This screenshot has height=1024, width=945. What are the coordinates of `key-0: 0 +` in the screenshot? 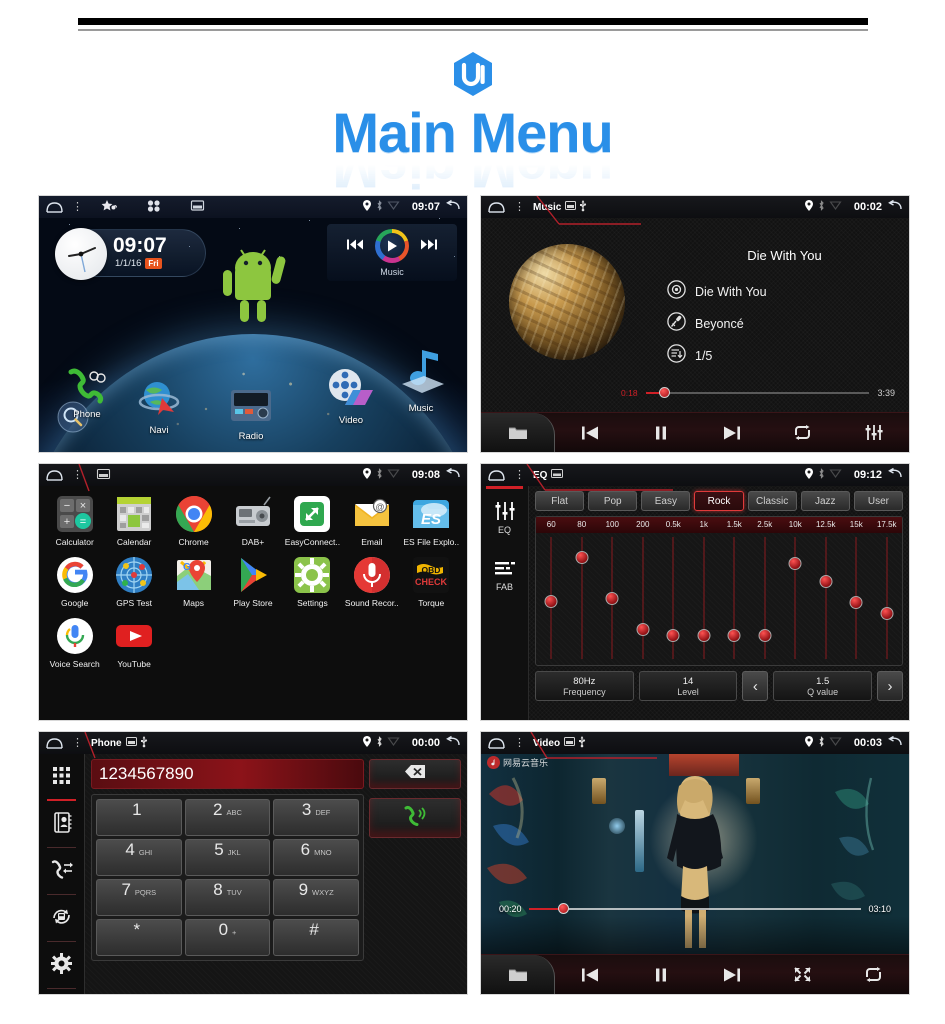 It's located at (227, 937).